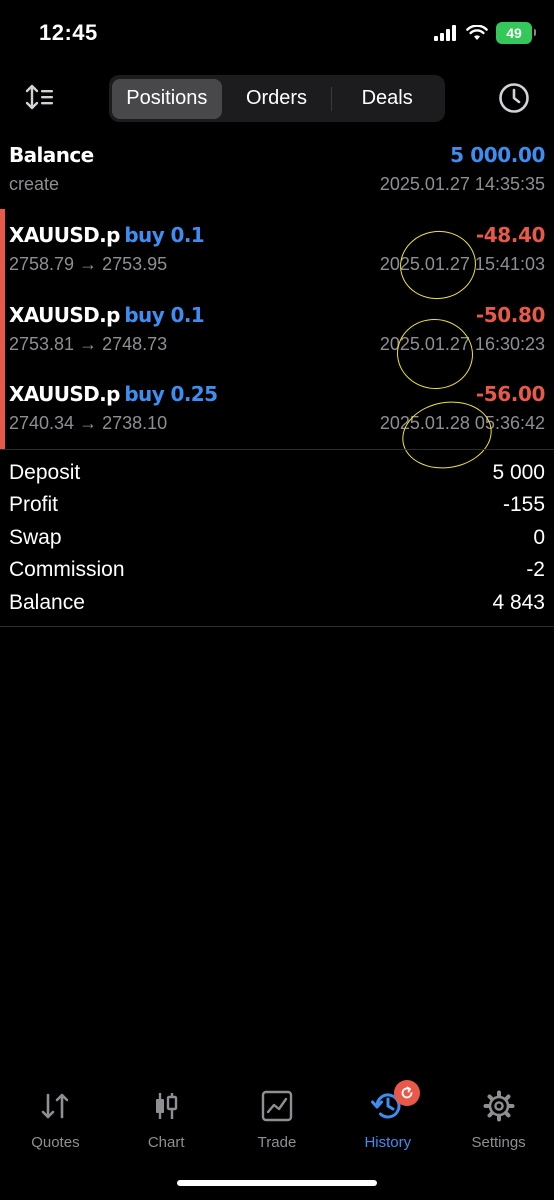  What do you see at coordinates (55, 1142) in the screenshot?
I see `tab-label: Quotes` at bounding box center [55, 1142].